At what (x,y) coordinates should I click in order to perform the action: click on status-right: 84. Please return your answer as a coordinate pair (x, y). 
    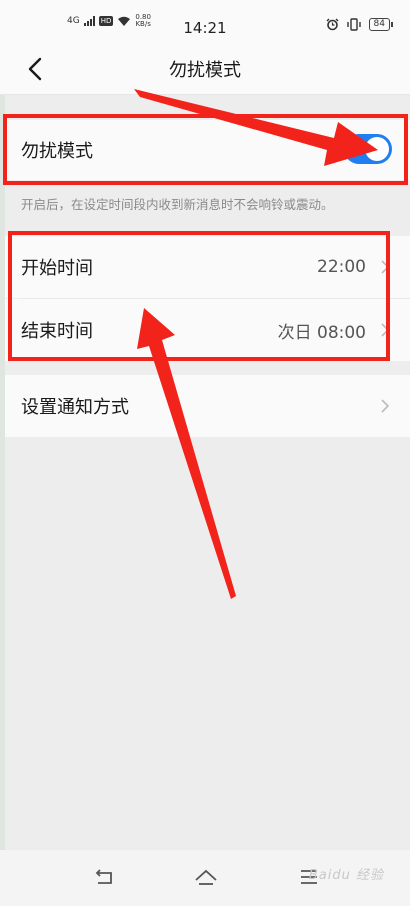
    Looking at the image, I should click on (360, 24).